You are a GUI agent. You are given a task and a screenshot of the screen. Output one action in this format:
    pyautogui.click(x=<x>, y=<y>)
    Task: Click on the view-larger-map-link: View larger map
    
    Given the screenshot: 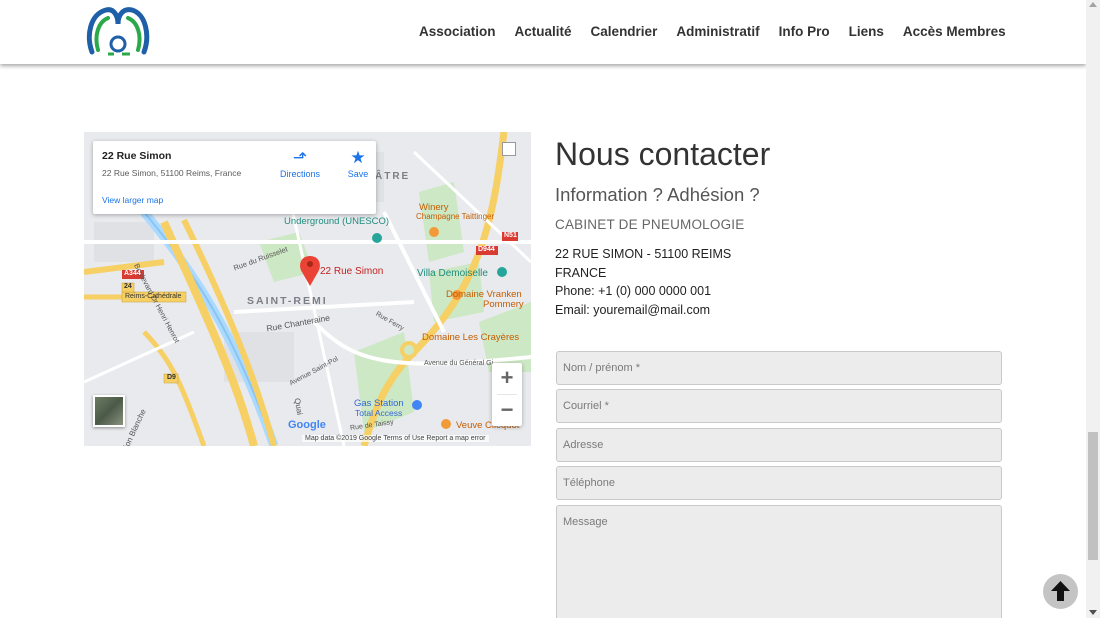 What is the action you would take?
    pyautogui.click(x=132, y=200)
    